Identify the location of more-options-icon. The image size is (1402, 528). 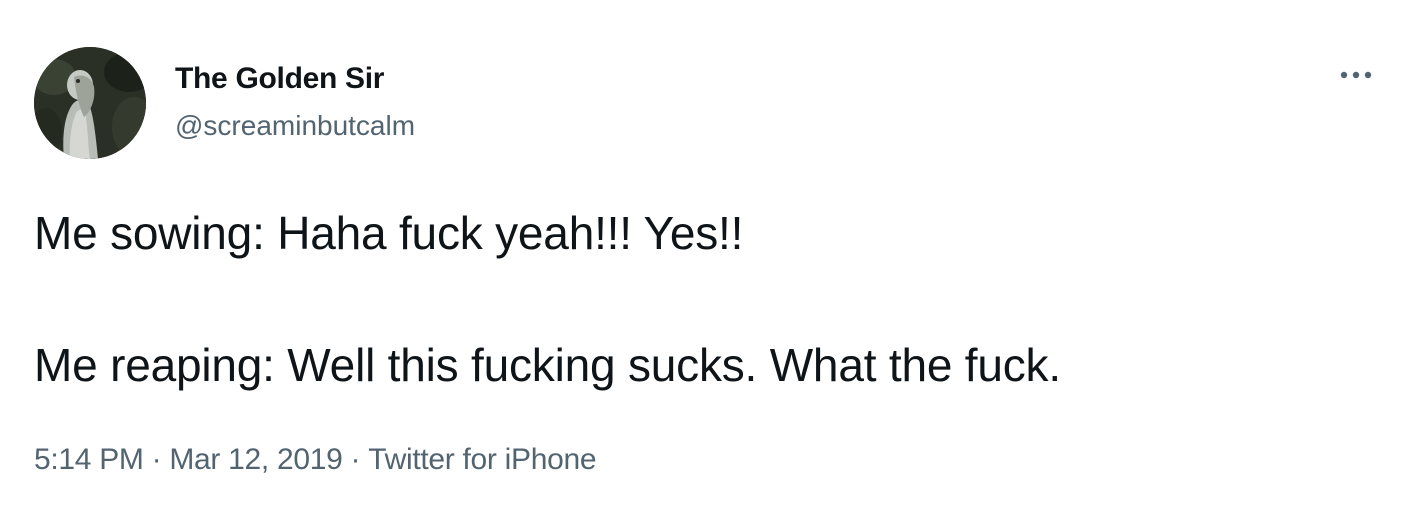
(1356, 75).